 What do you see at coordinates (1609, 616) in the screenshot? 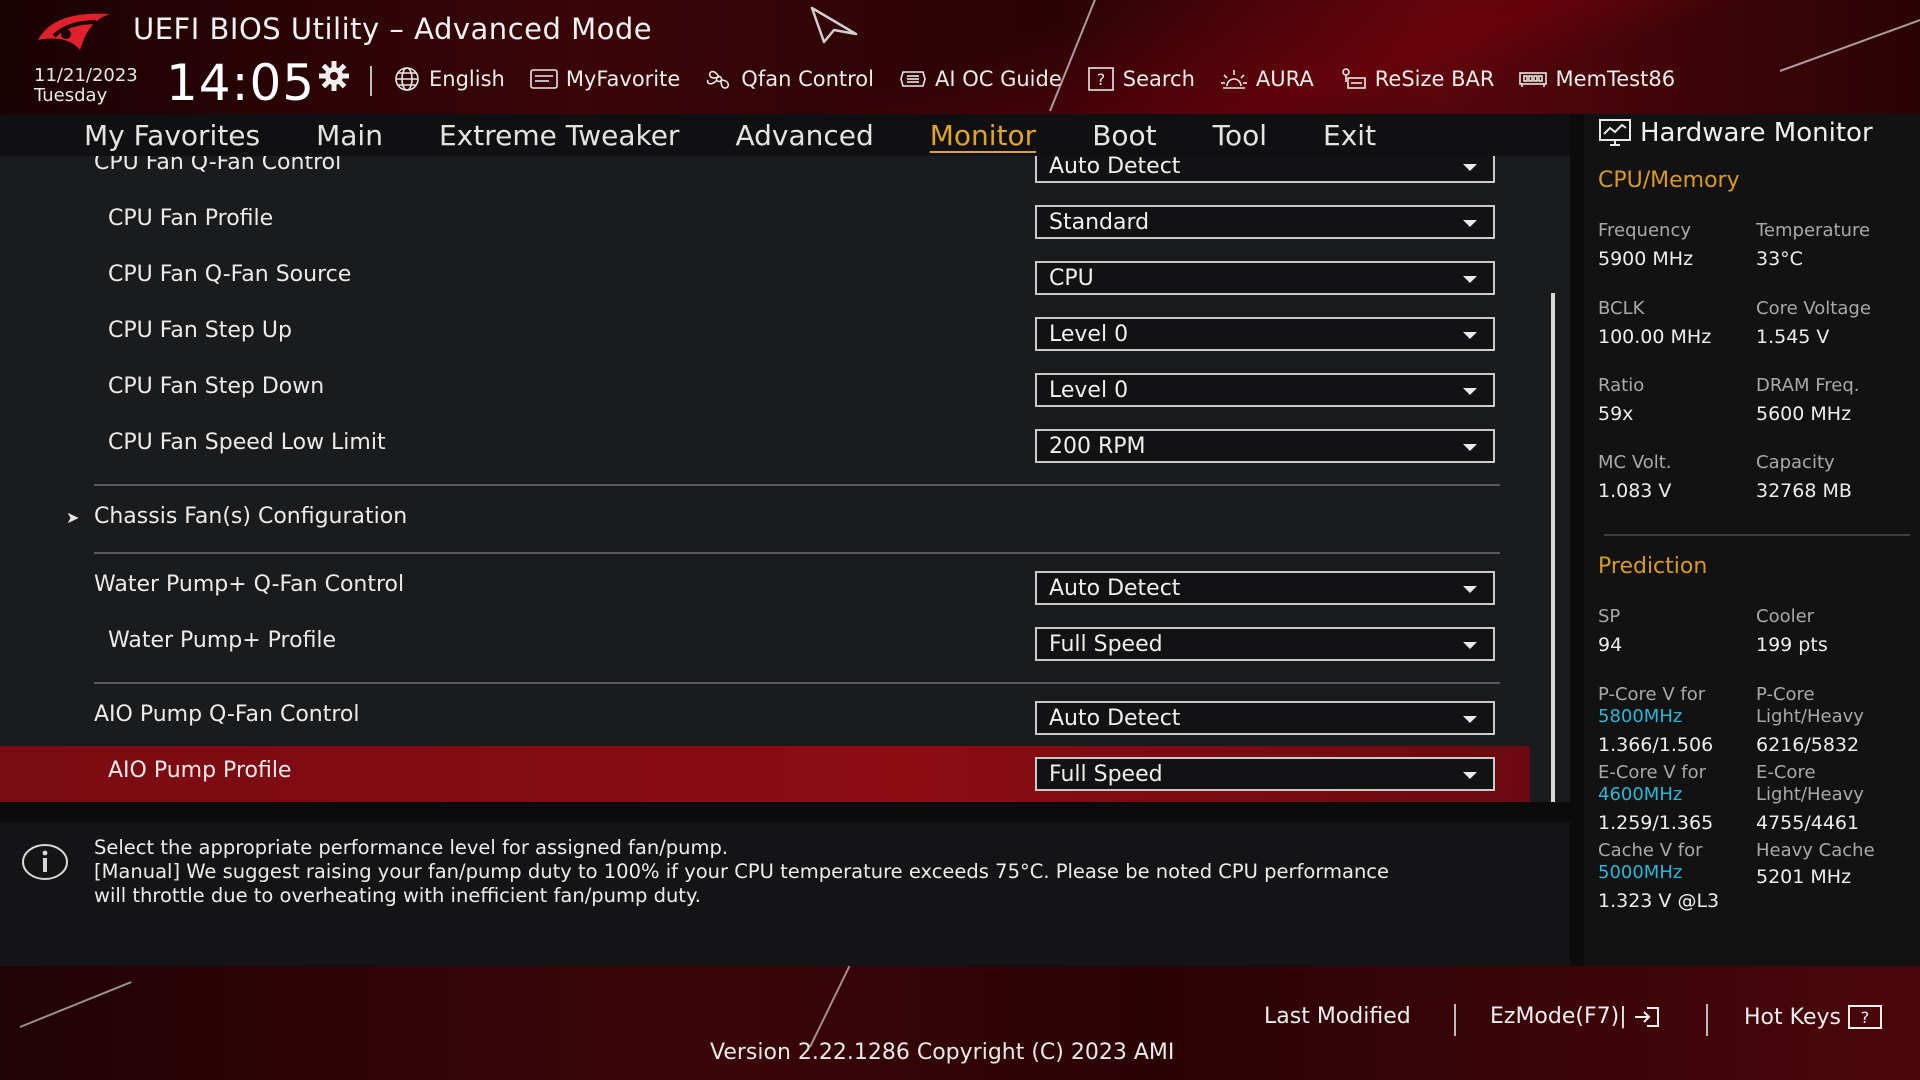
I see `hw-label-sp: SP` at bounding box center [1609, 616].